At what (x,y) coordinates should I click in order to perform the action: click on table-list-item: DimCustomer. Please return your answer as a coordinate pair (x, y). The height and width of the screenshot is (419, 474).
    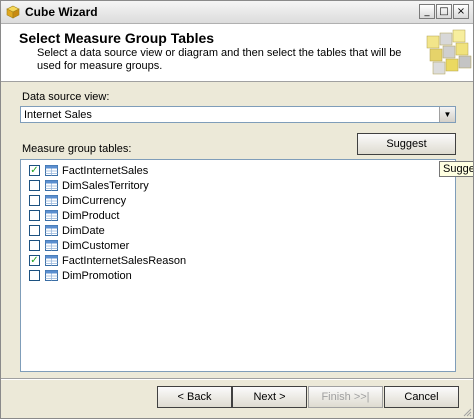
    Looking at the image, I should click on (229, 246).